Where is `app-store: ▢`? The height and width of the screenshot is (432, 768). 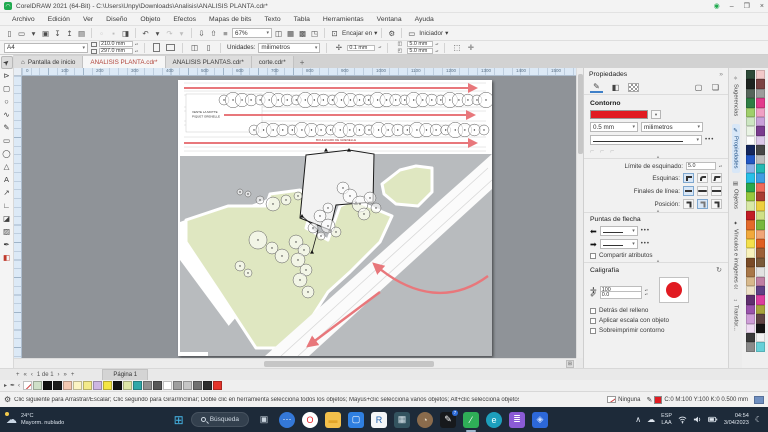 app-store: ▢ is located at coordinates (355, 419).